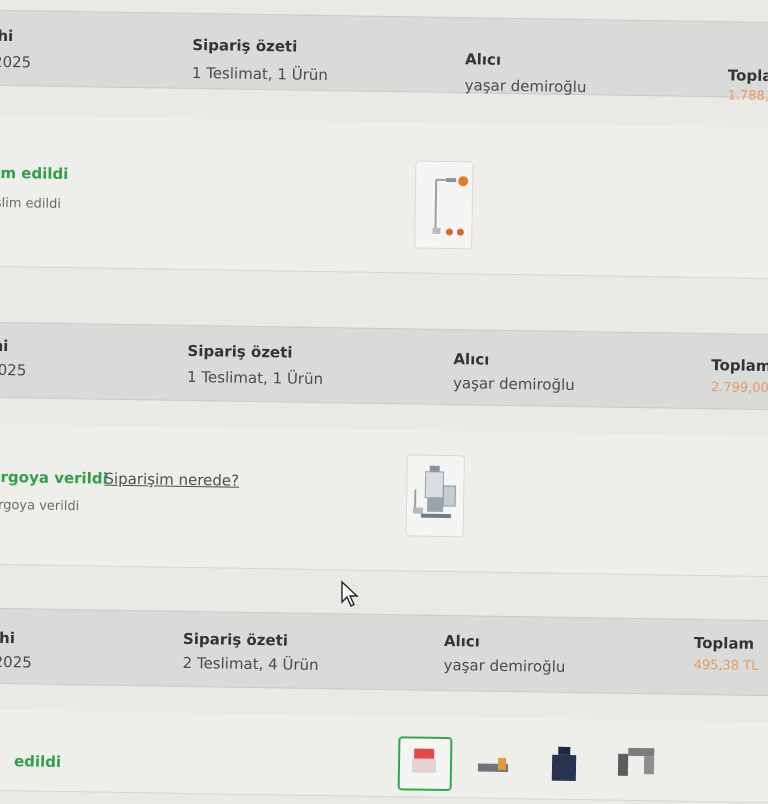 The height and width of the screenshot is (804, 768). Describe the element at coordinates (747, 96) in the screenshot. I see `order-total-value: 1.788,` at that location.